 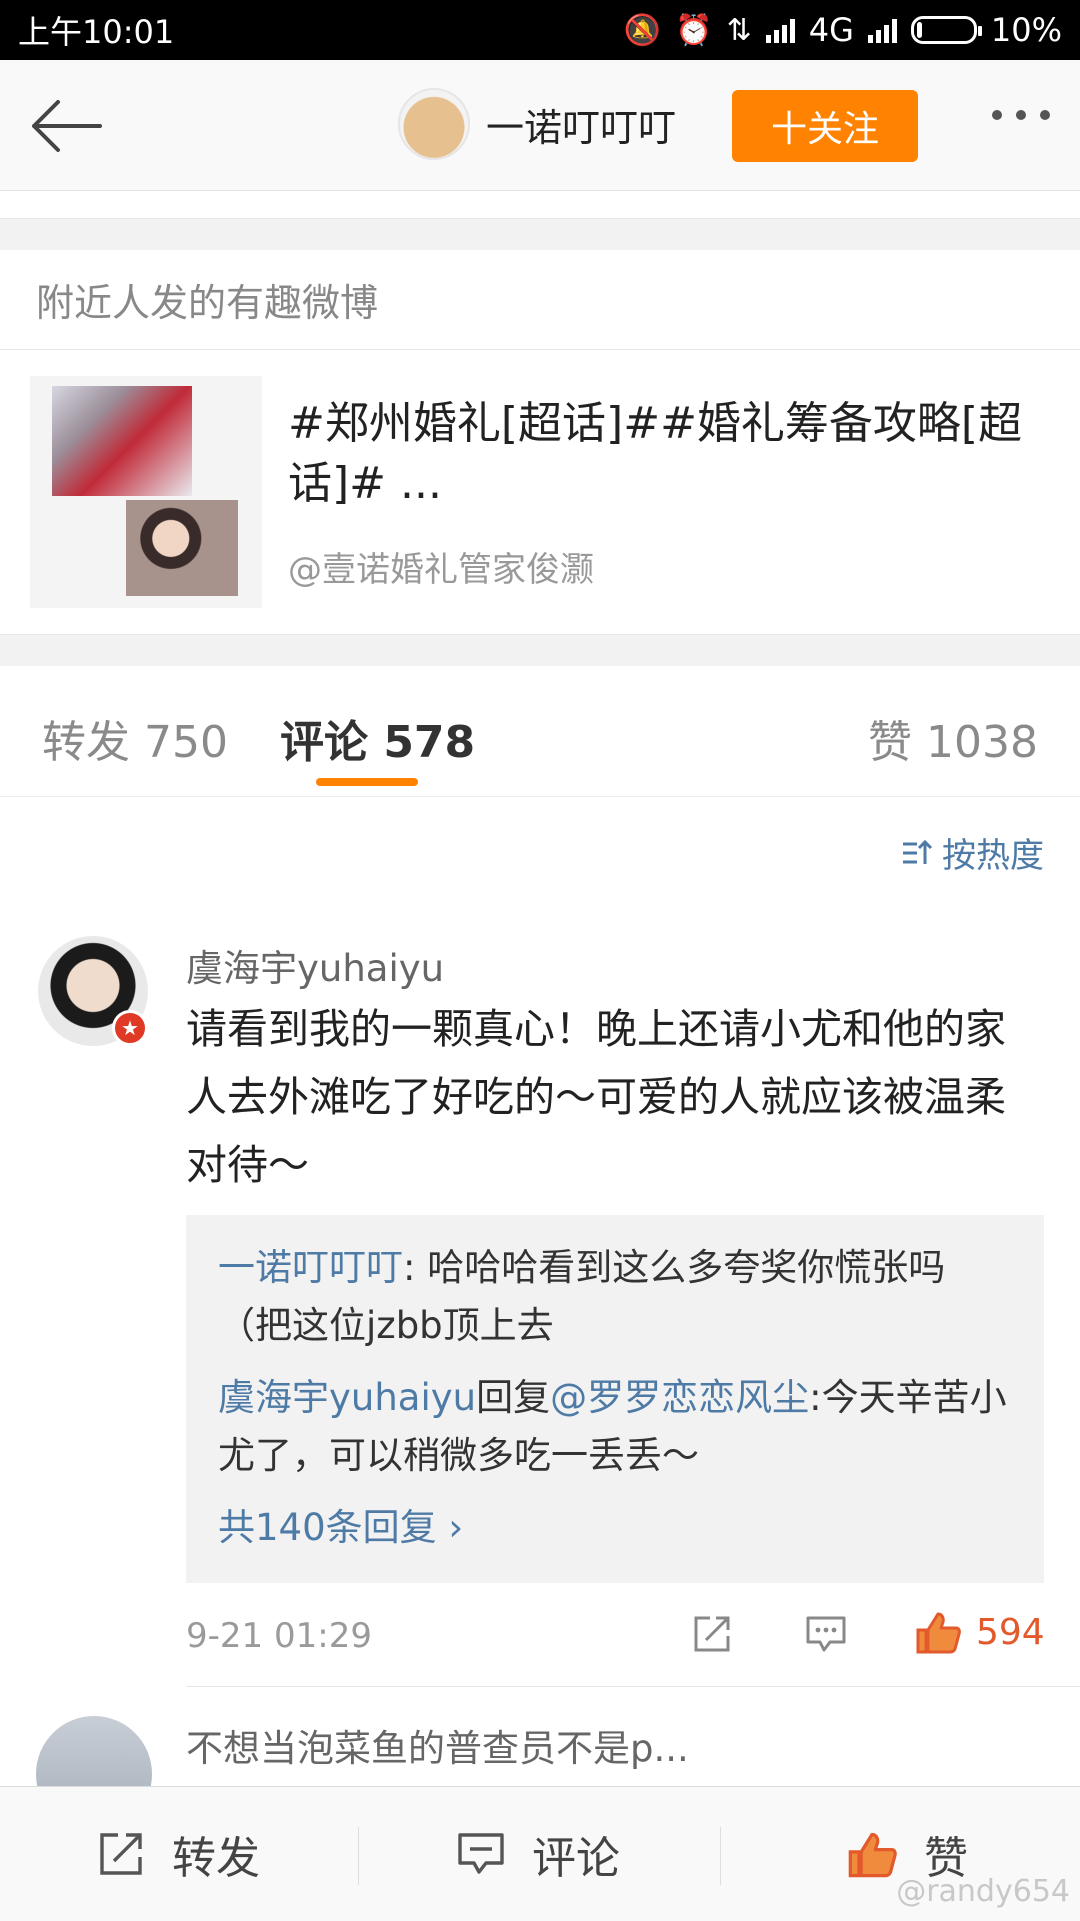 I want to click on like-count: 594, so click(x=1010, y=1632).